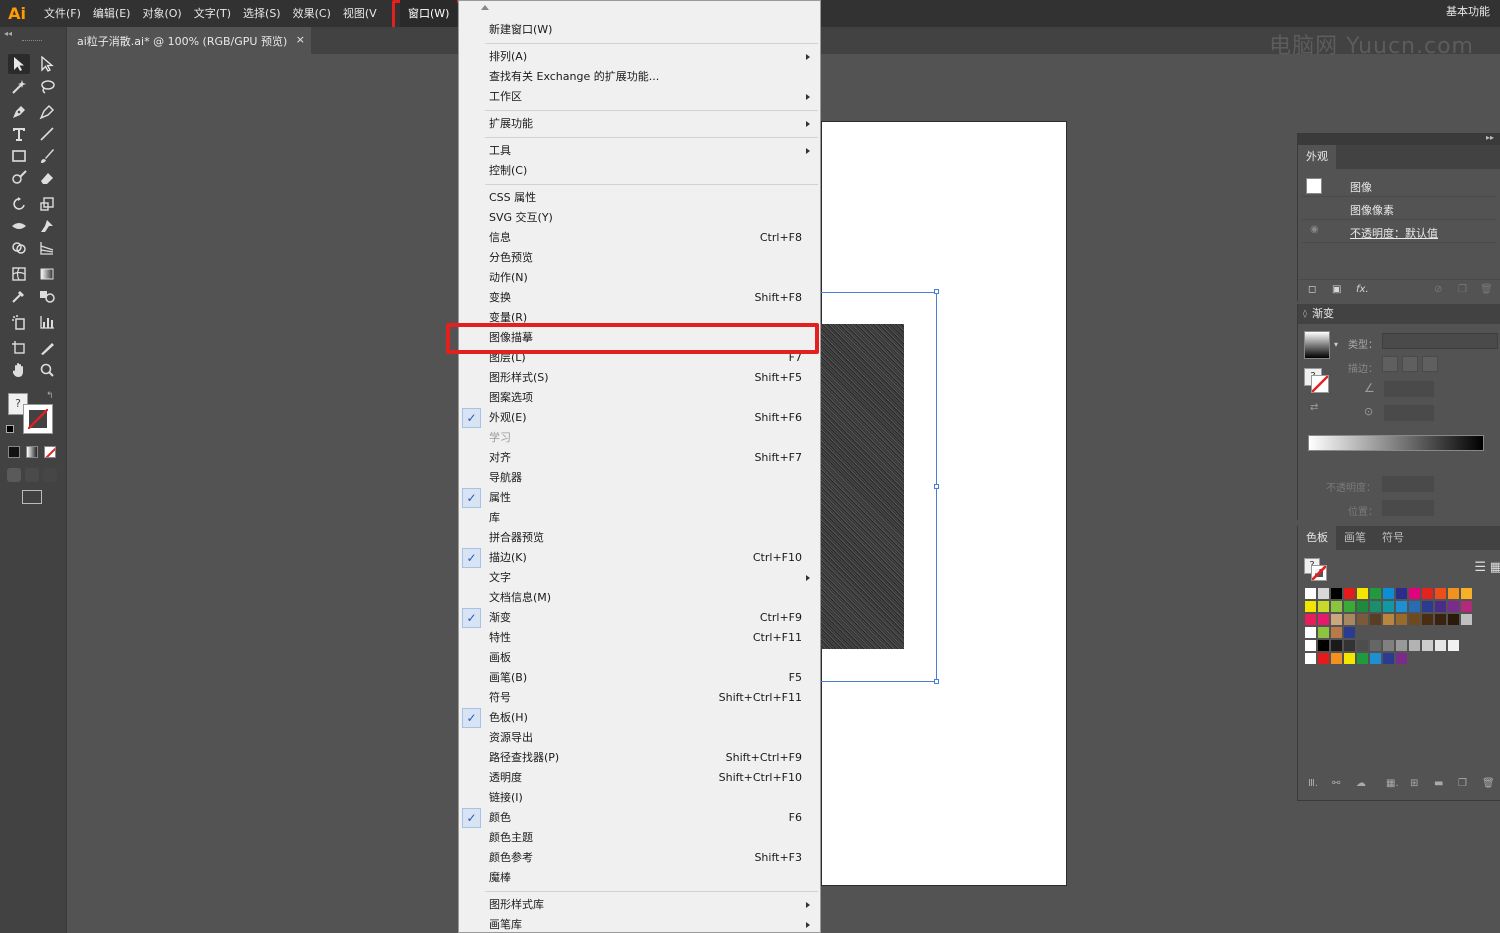  Describe the element at coordinates (1314, 229) in the screenshot. I see `visibility-eye-icon: ◉` at that location.